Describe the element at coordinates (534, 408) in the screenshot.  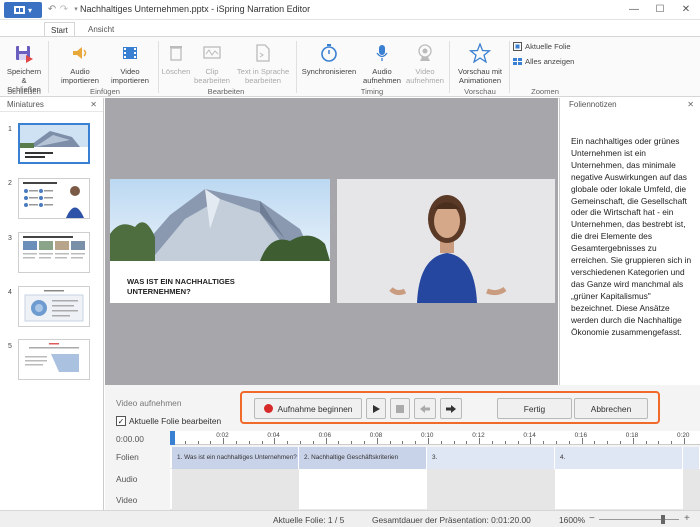
I see `done-button: Fertig` at that location.